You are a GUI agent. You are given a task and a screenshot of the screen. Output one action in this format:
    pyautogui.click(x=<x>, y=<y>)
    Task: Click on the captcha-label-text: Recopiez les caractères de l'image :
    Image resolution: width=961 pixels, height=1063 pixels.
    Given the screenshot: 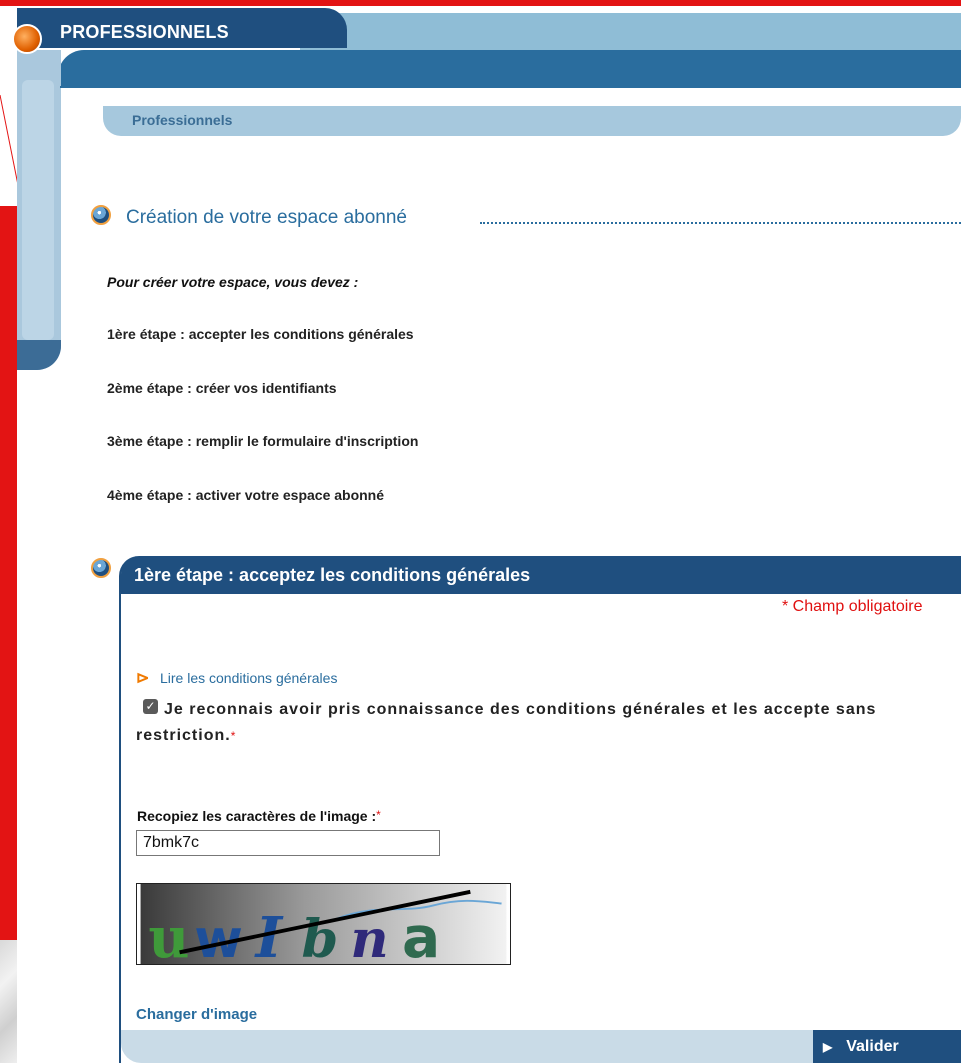 What is the action you would take?
    pyautogui.click(x=257, y=816)
    